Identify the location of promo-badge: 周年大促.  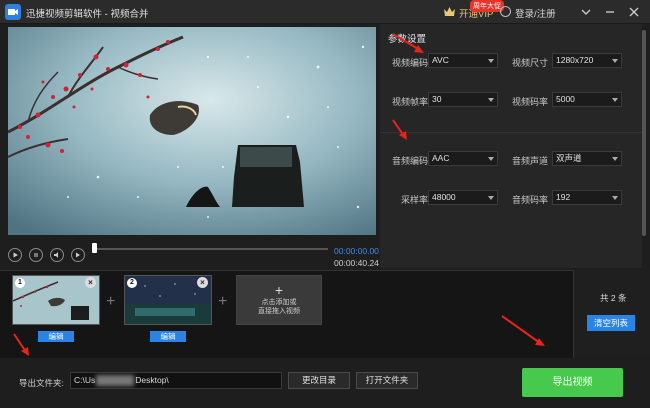
(487, 6).